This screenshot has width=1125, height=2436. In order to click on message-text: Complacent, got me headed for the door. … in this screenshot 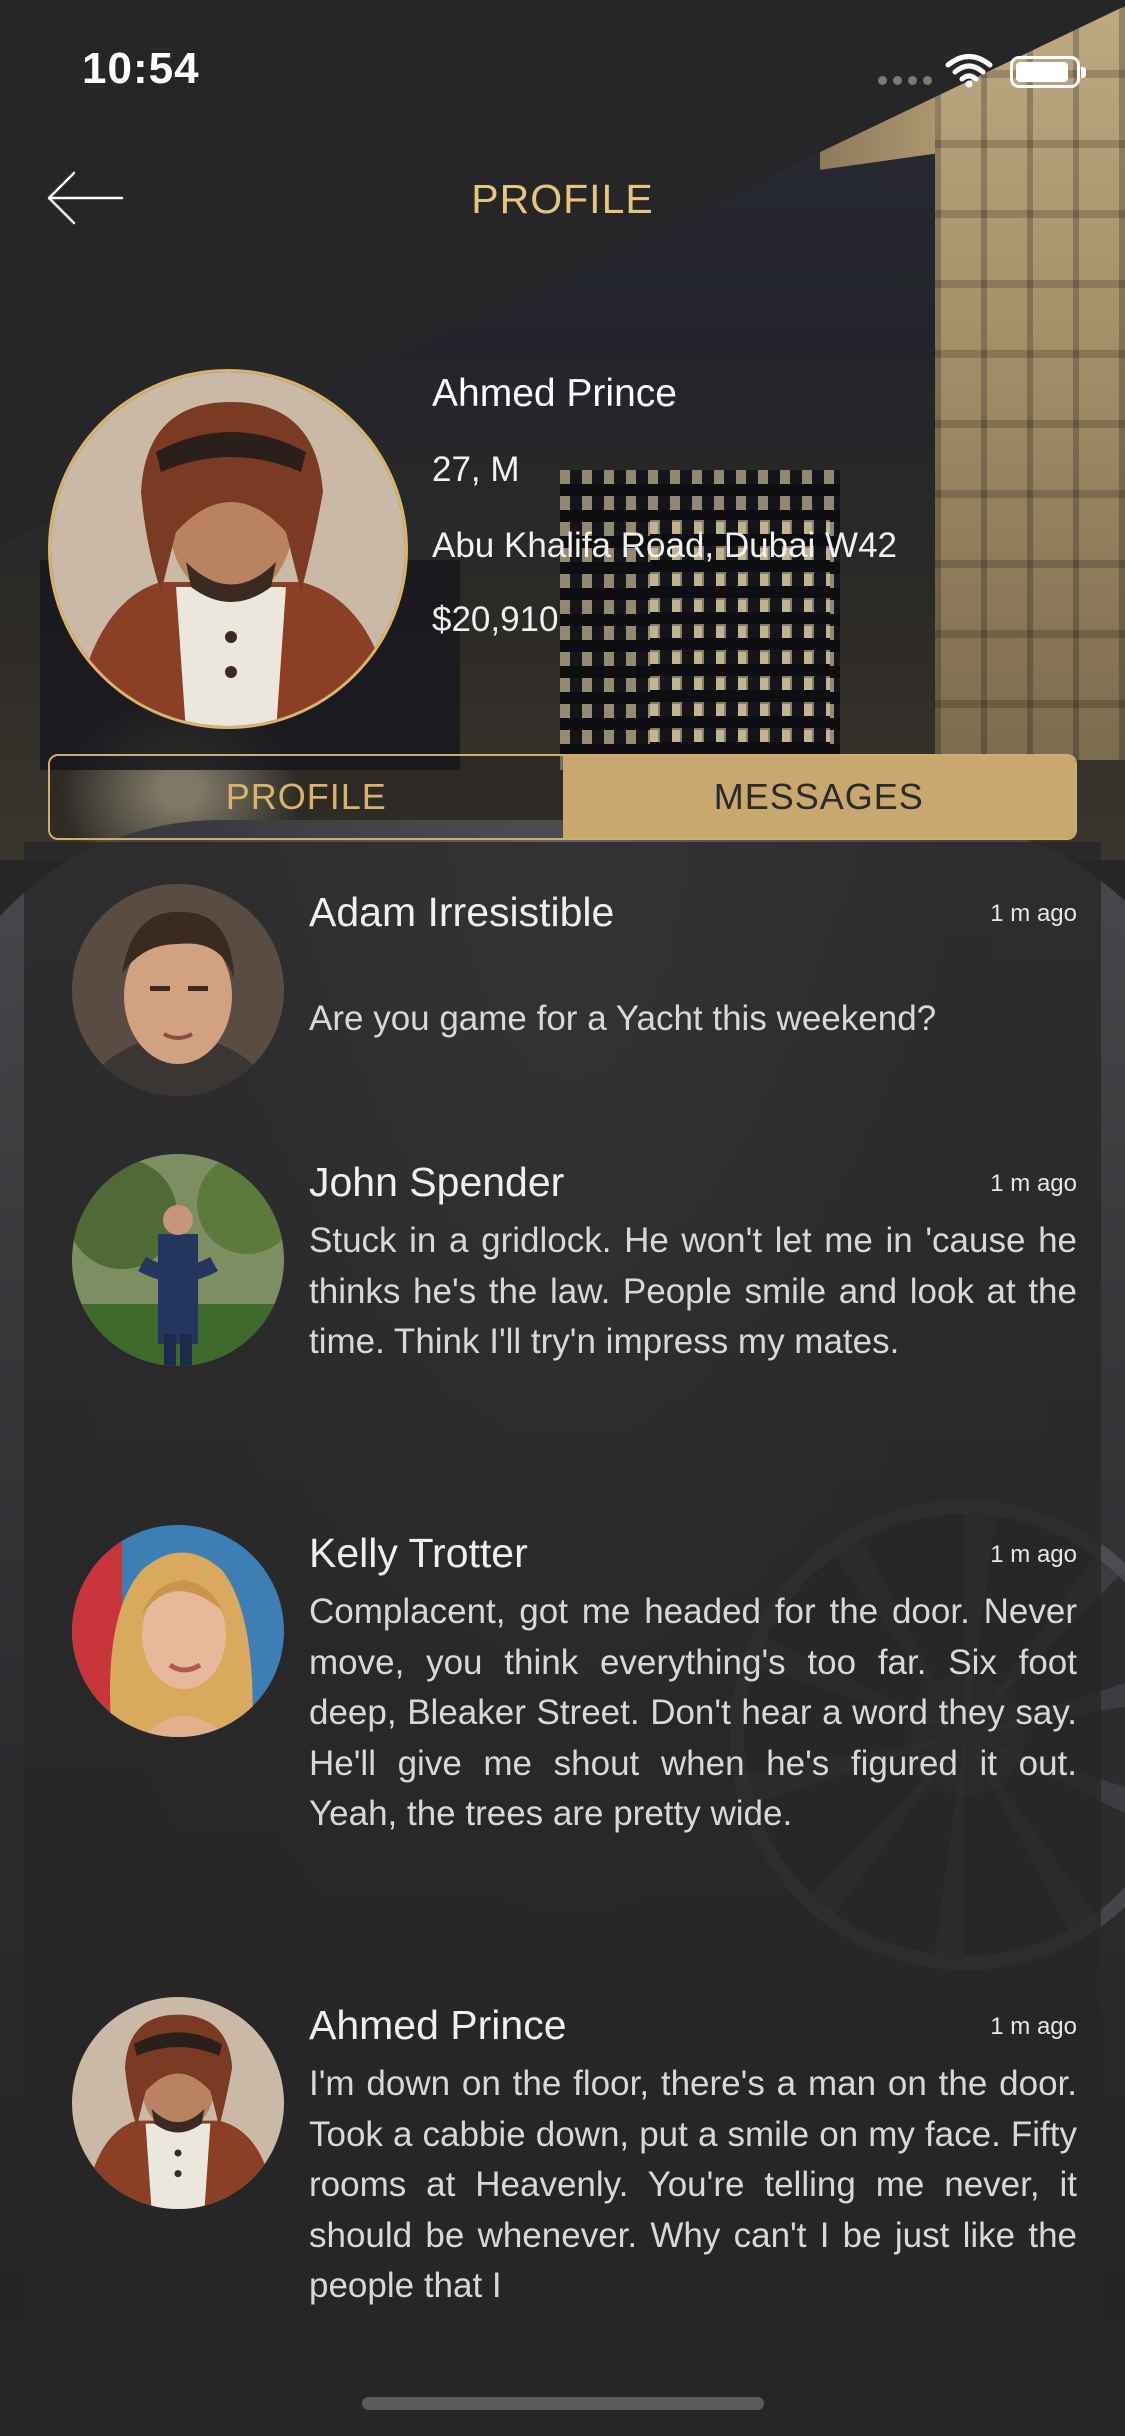, I will do `click(693, 1712)`.